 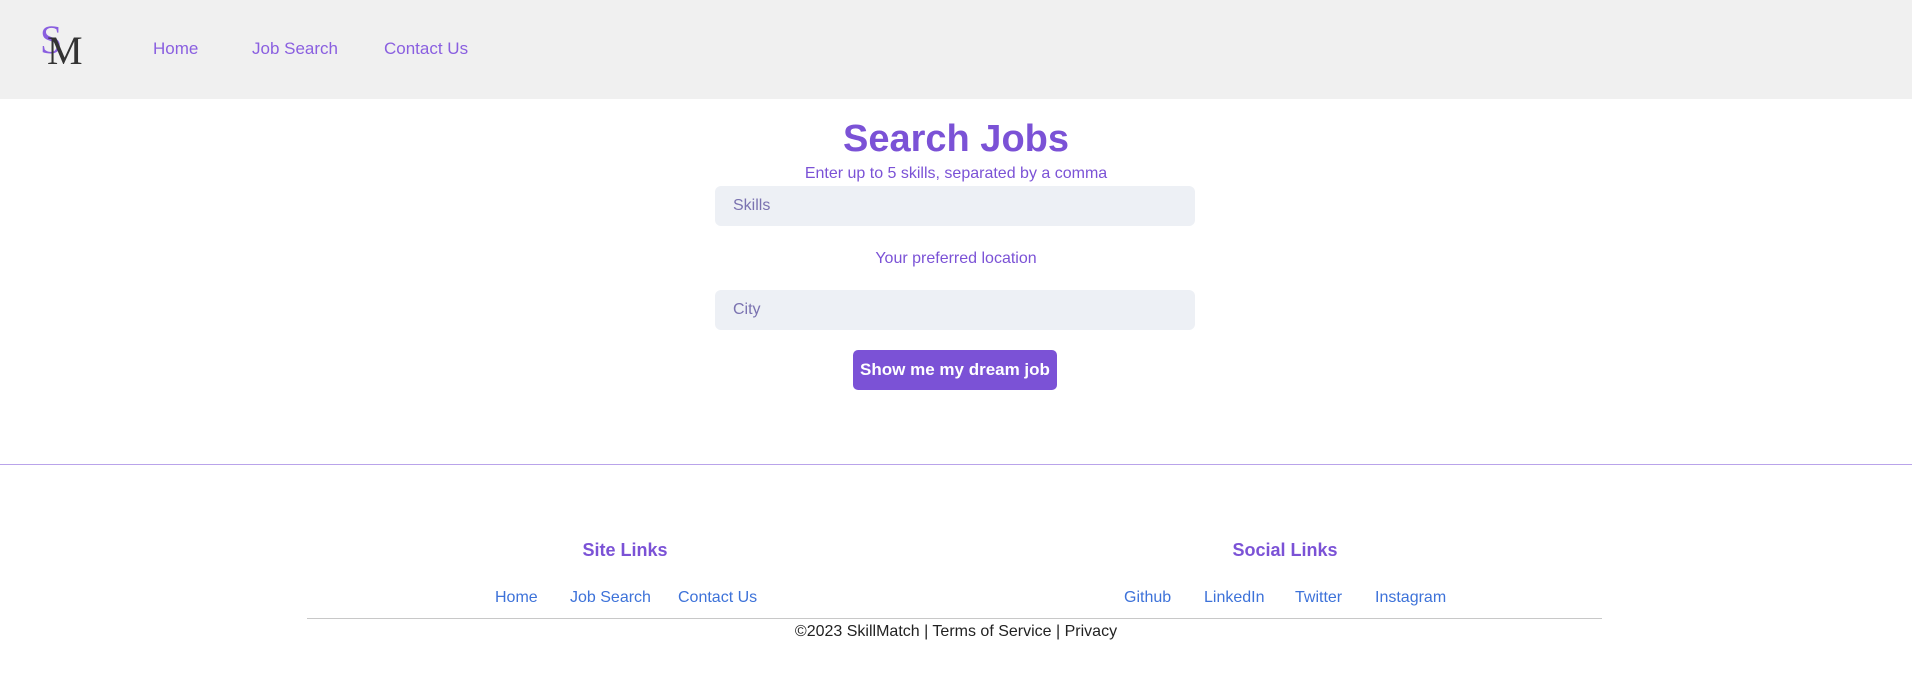 I want to click on skillmatch-logo: S M, so click(x=63, y=45).